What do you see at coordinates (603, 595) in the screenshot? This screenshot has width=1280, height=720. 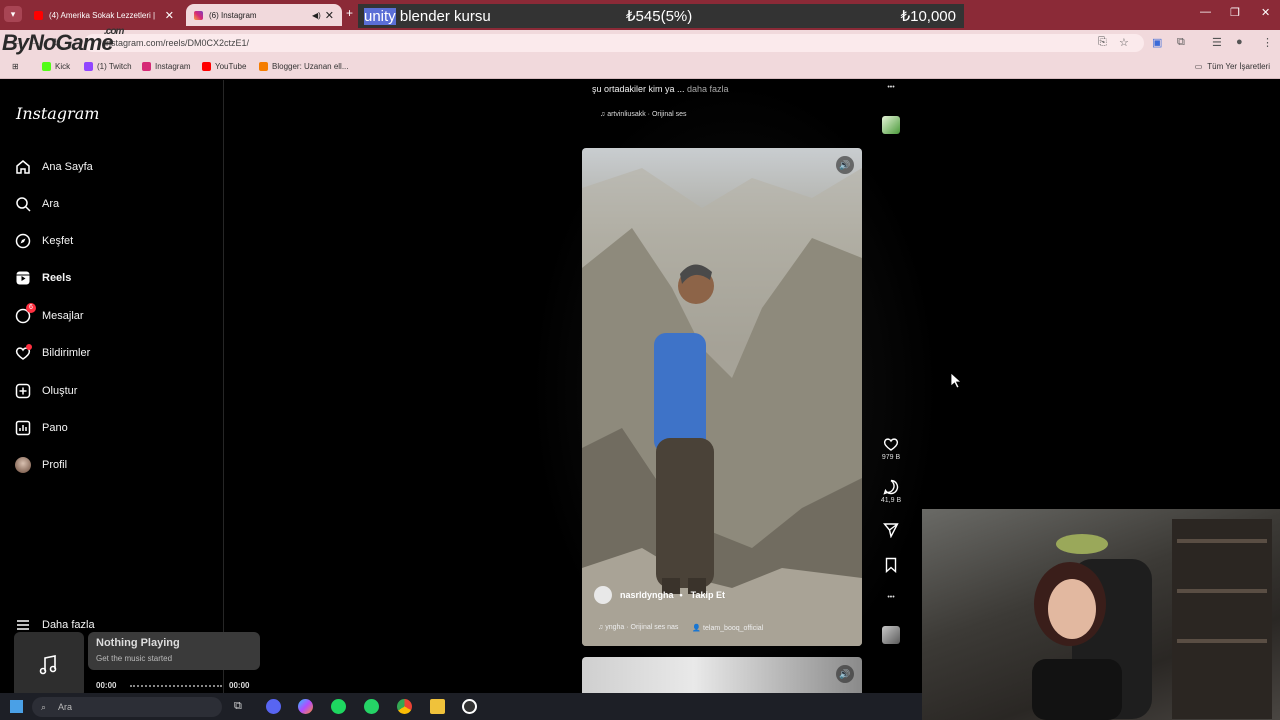 I see `owner-avatar` at bounding box center [603, 595].